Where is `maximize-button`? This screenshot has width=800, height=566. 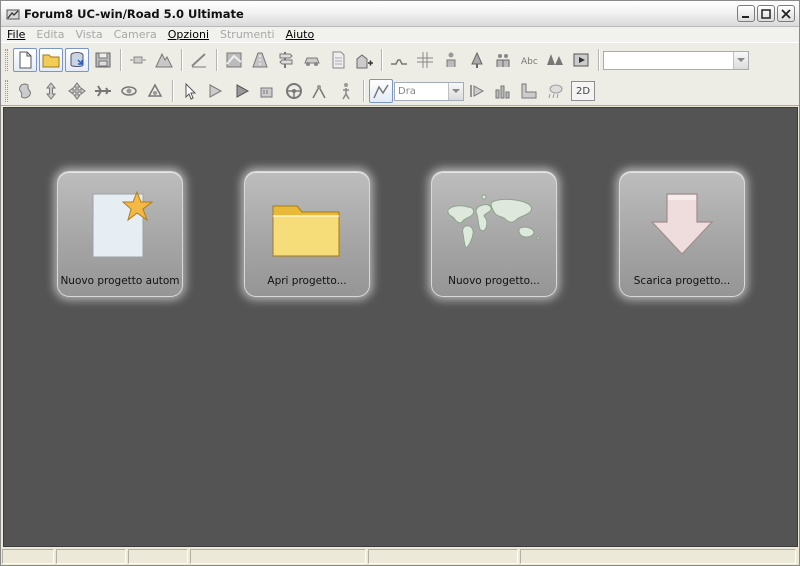 maximize-button is located at coordinates (766, 13).